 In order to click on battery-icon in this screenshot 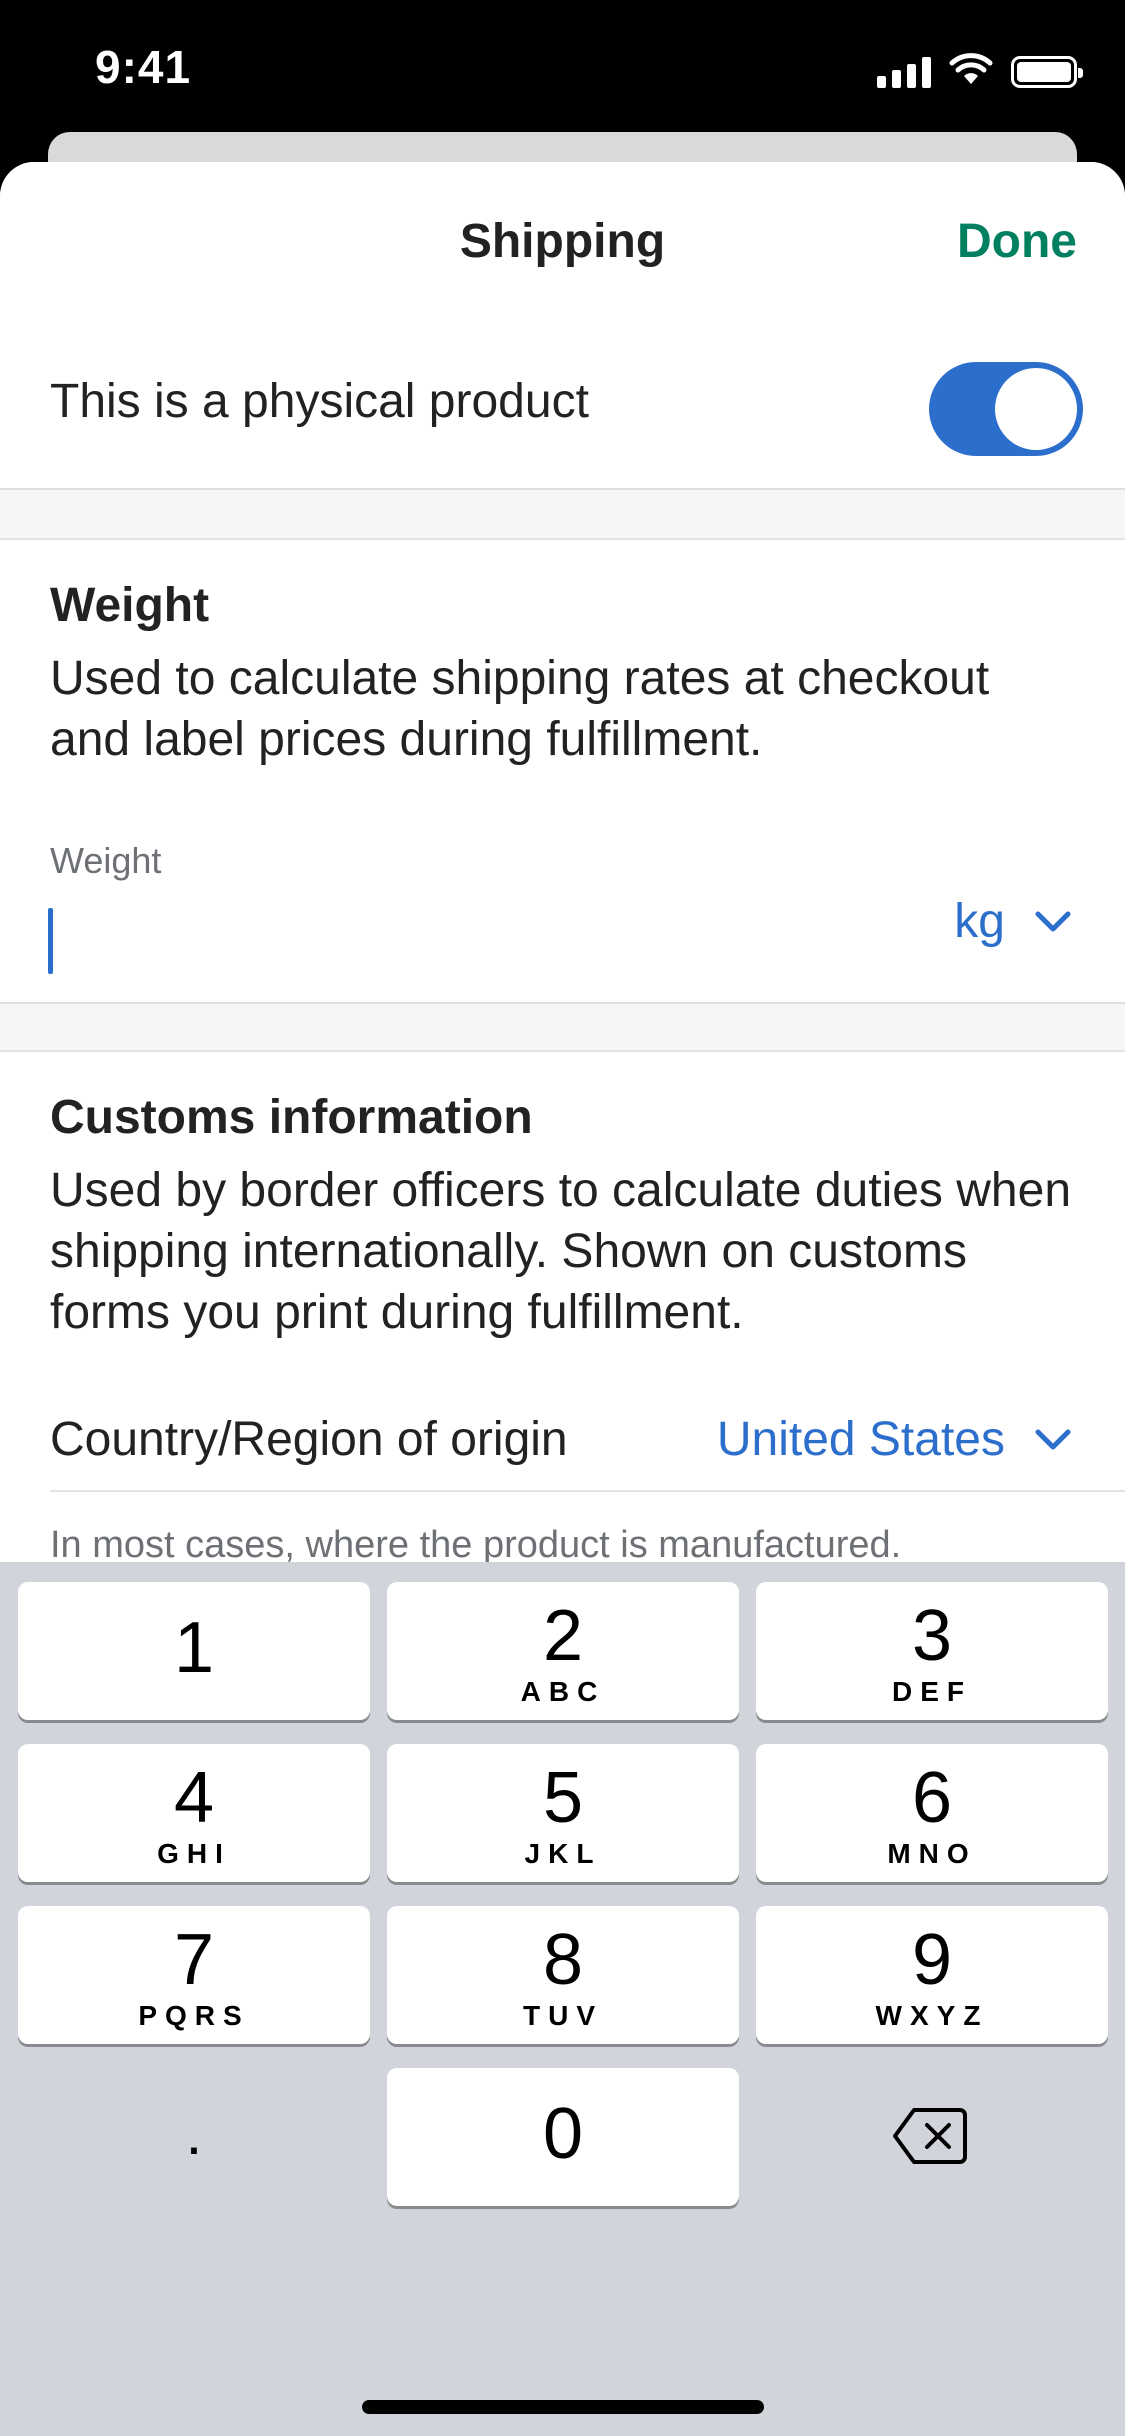, I will do `click(1047, 72)`.